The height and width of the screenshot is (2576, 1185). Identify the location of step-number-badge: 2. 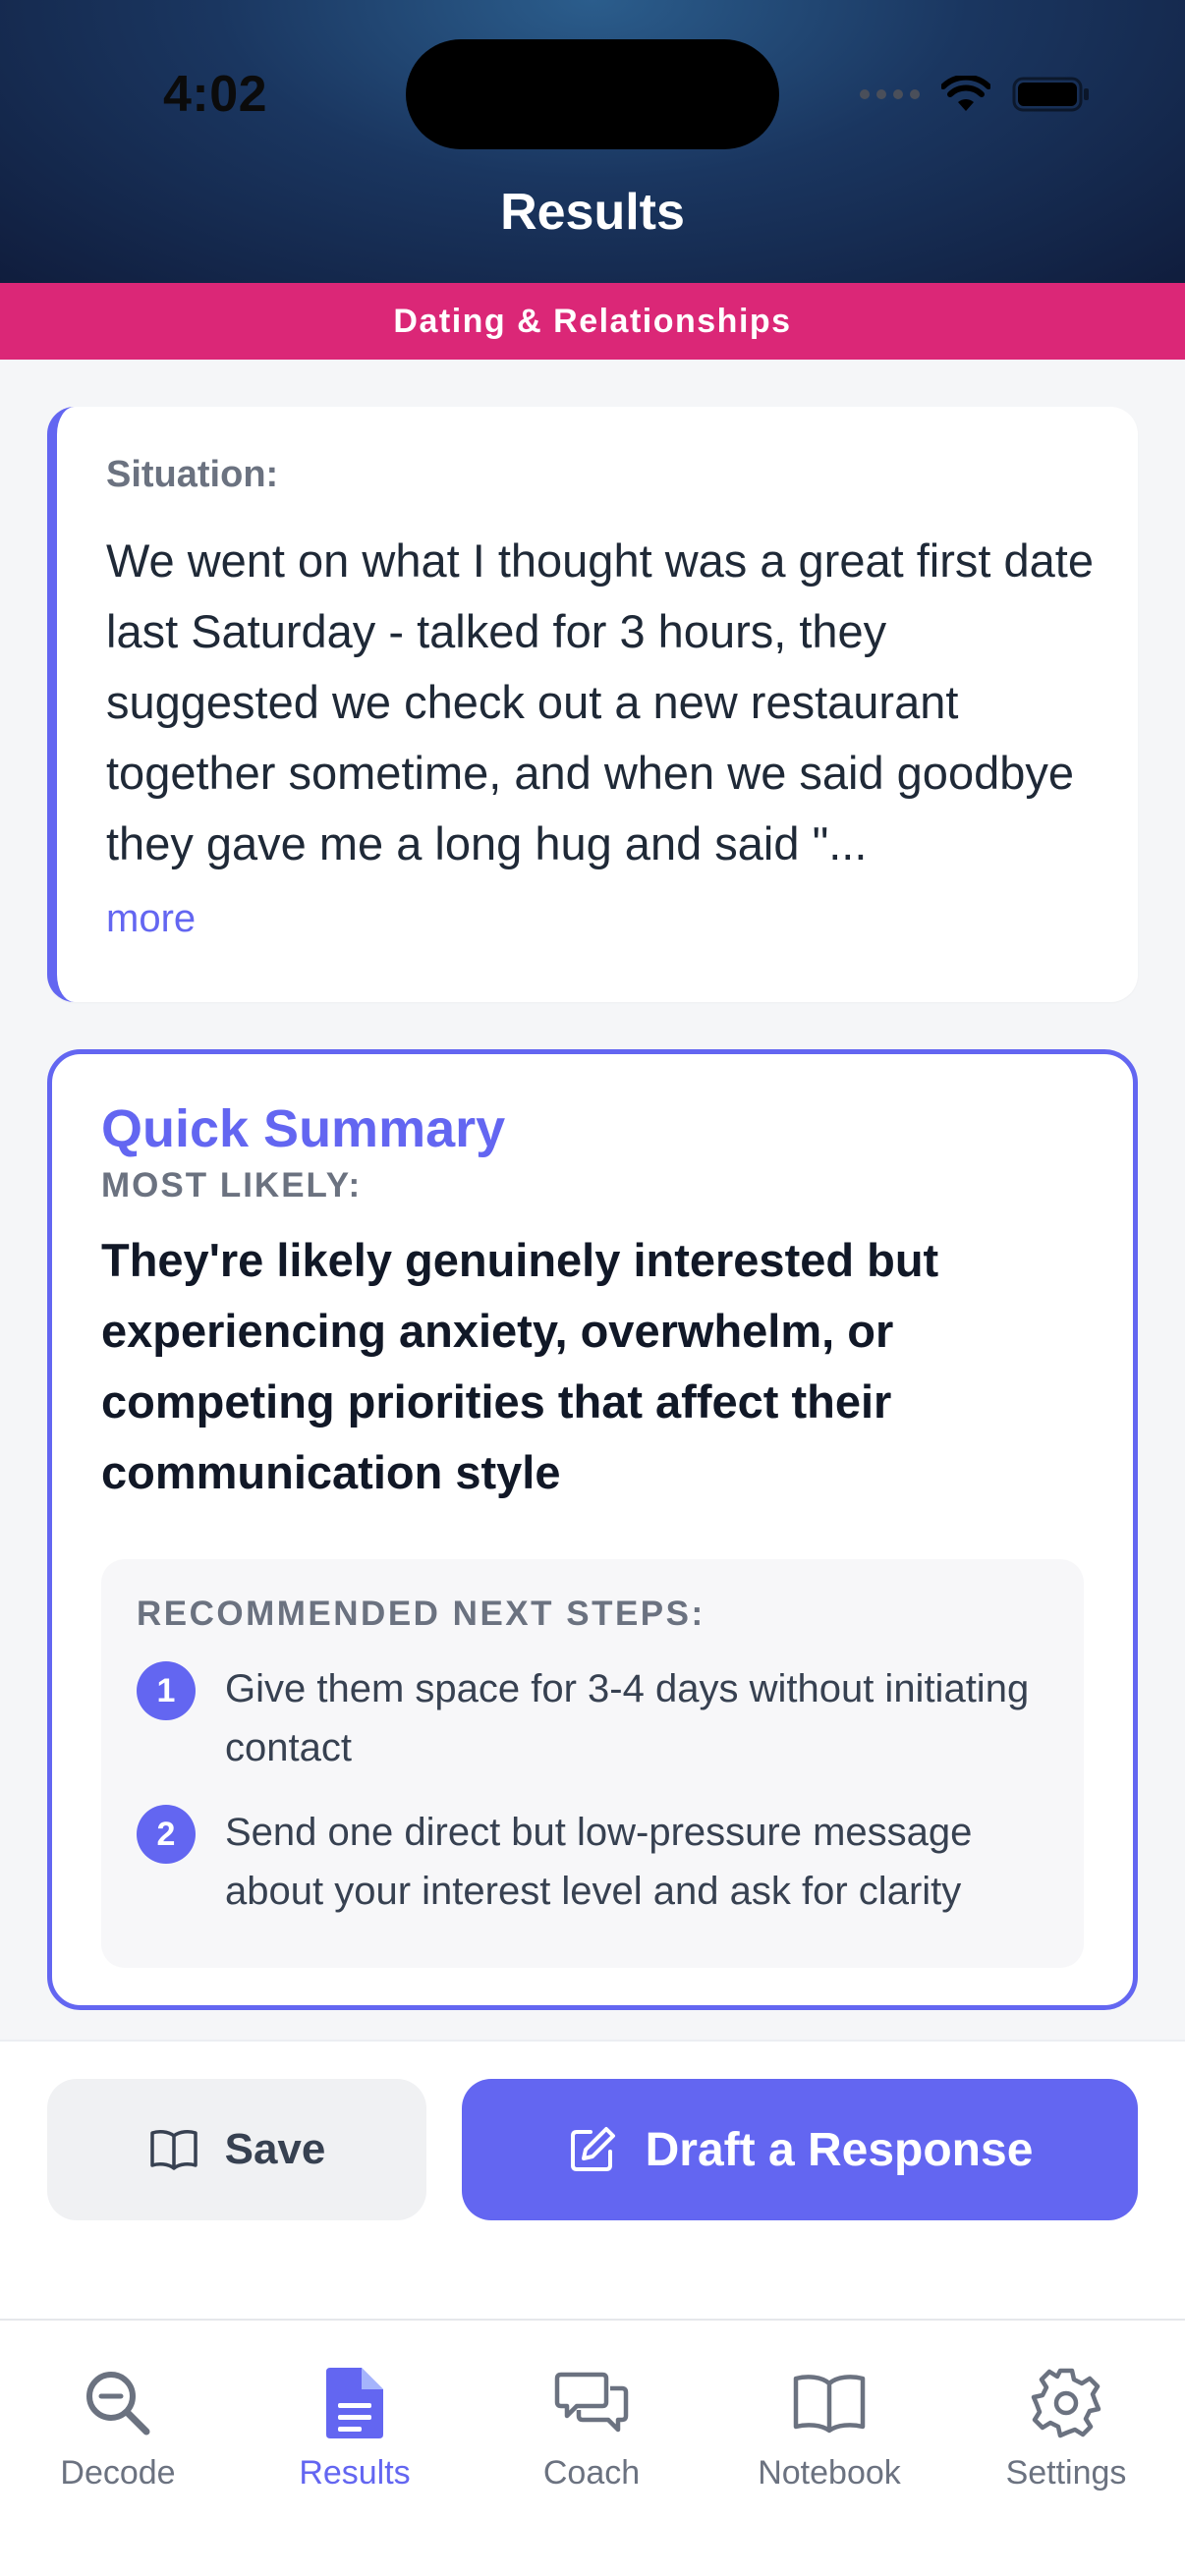
(167, 1834).